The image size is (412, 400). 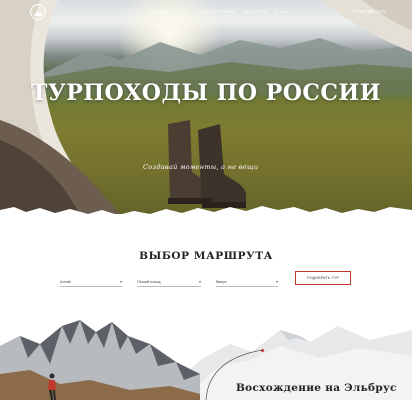 What do you see at coordinates (169, 282) in the screenshot?
I see `tour-type-select: Пеший поход ▾` at bounding box center [169, 282].